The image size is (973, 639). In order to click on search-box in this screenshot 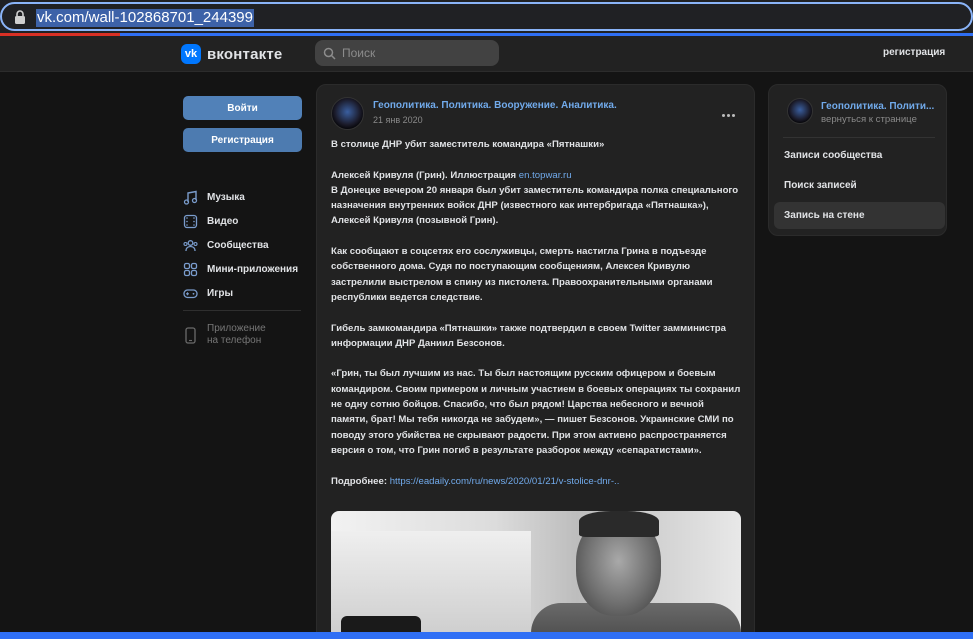, I will do `click(407, 53)`.